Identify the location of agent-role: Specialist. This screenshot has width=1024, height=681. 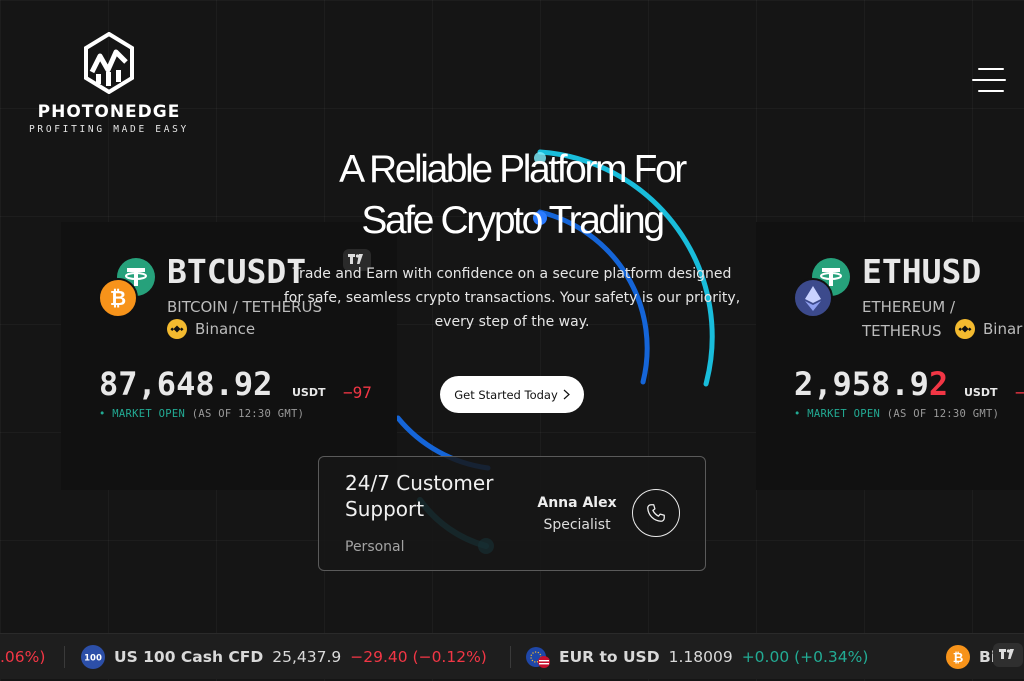
(577, 525).